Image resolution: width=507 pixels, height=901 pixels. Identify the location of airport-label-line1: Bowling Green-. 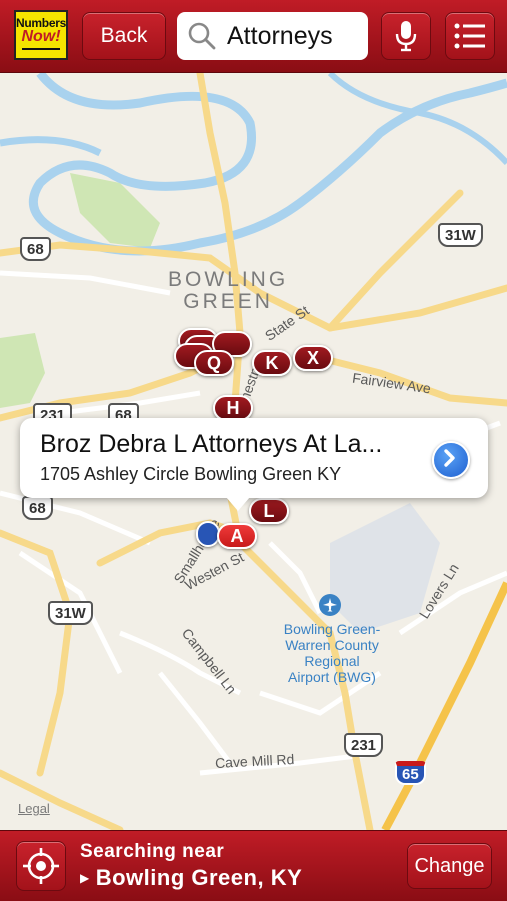
(332, 629).